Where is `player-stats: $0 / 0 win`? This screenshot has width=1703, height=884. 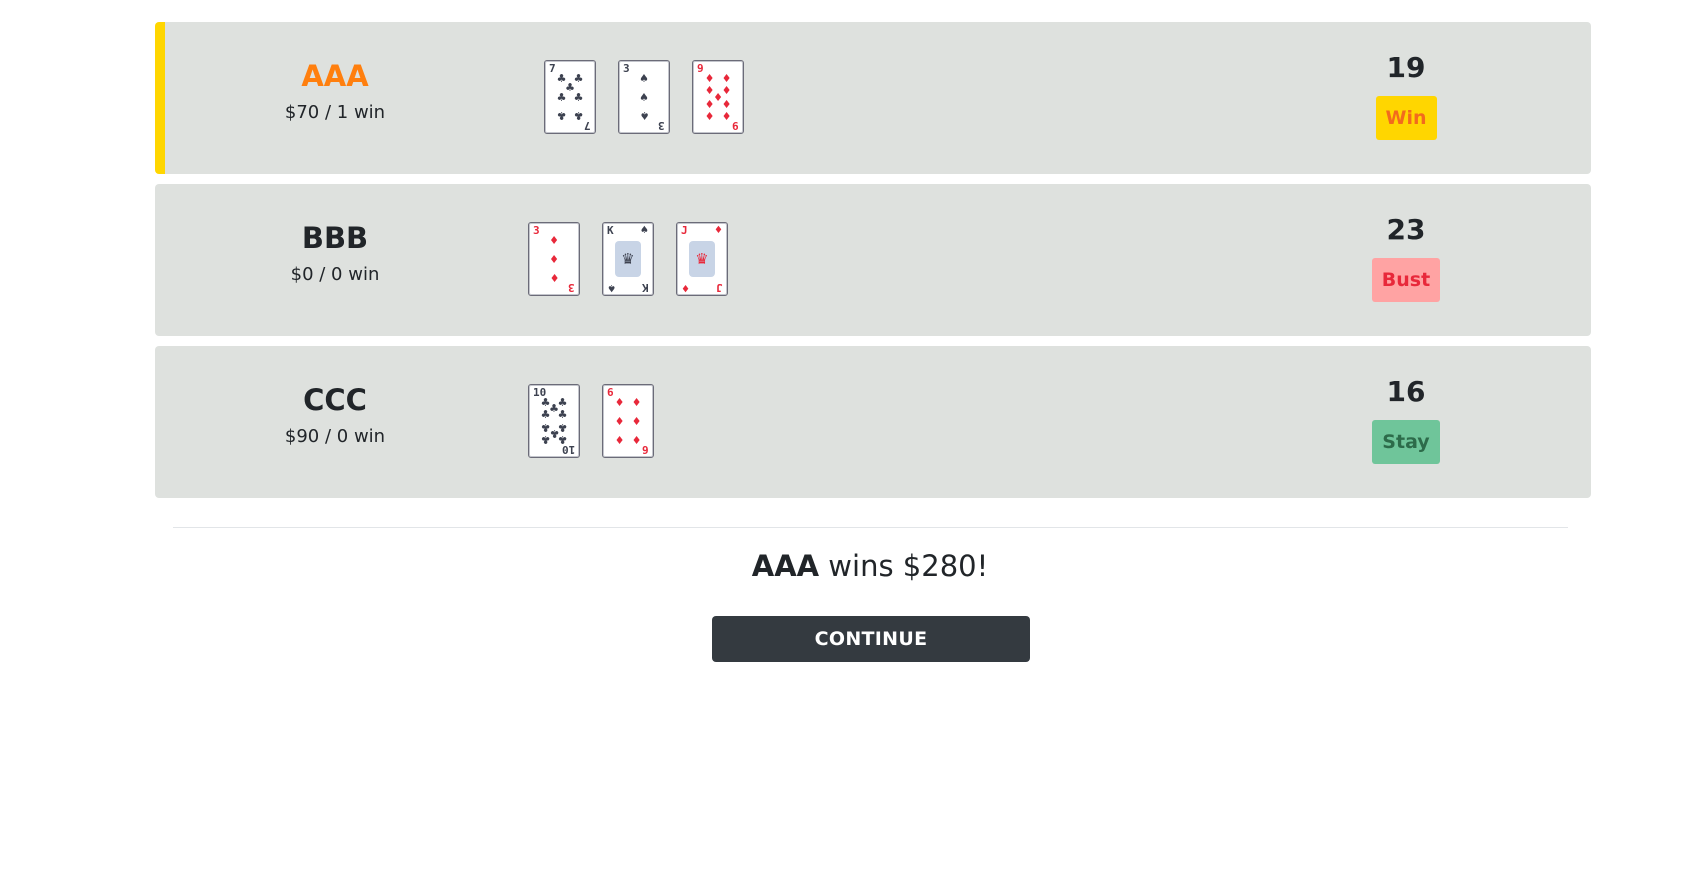
player-stats: $0 / 0 win is located at coordinates (335, 274).